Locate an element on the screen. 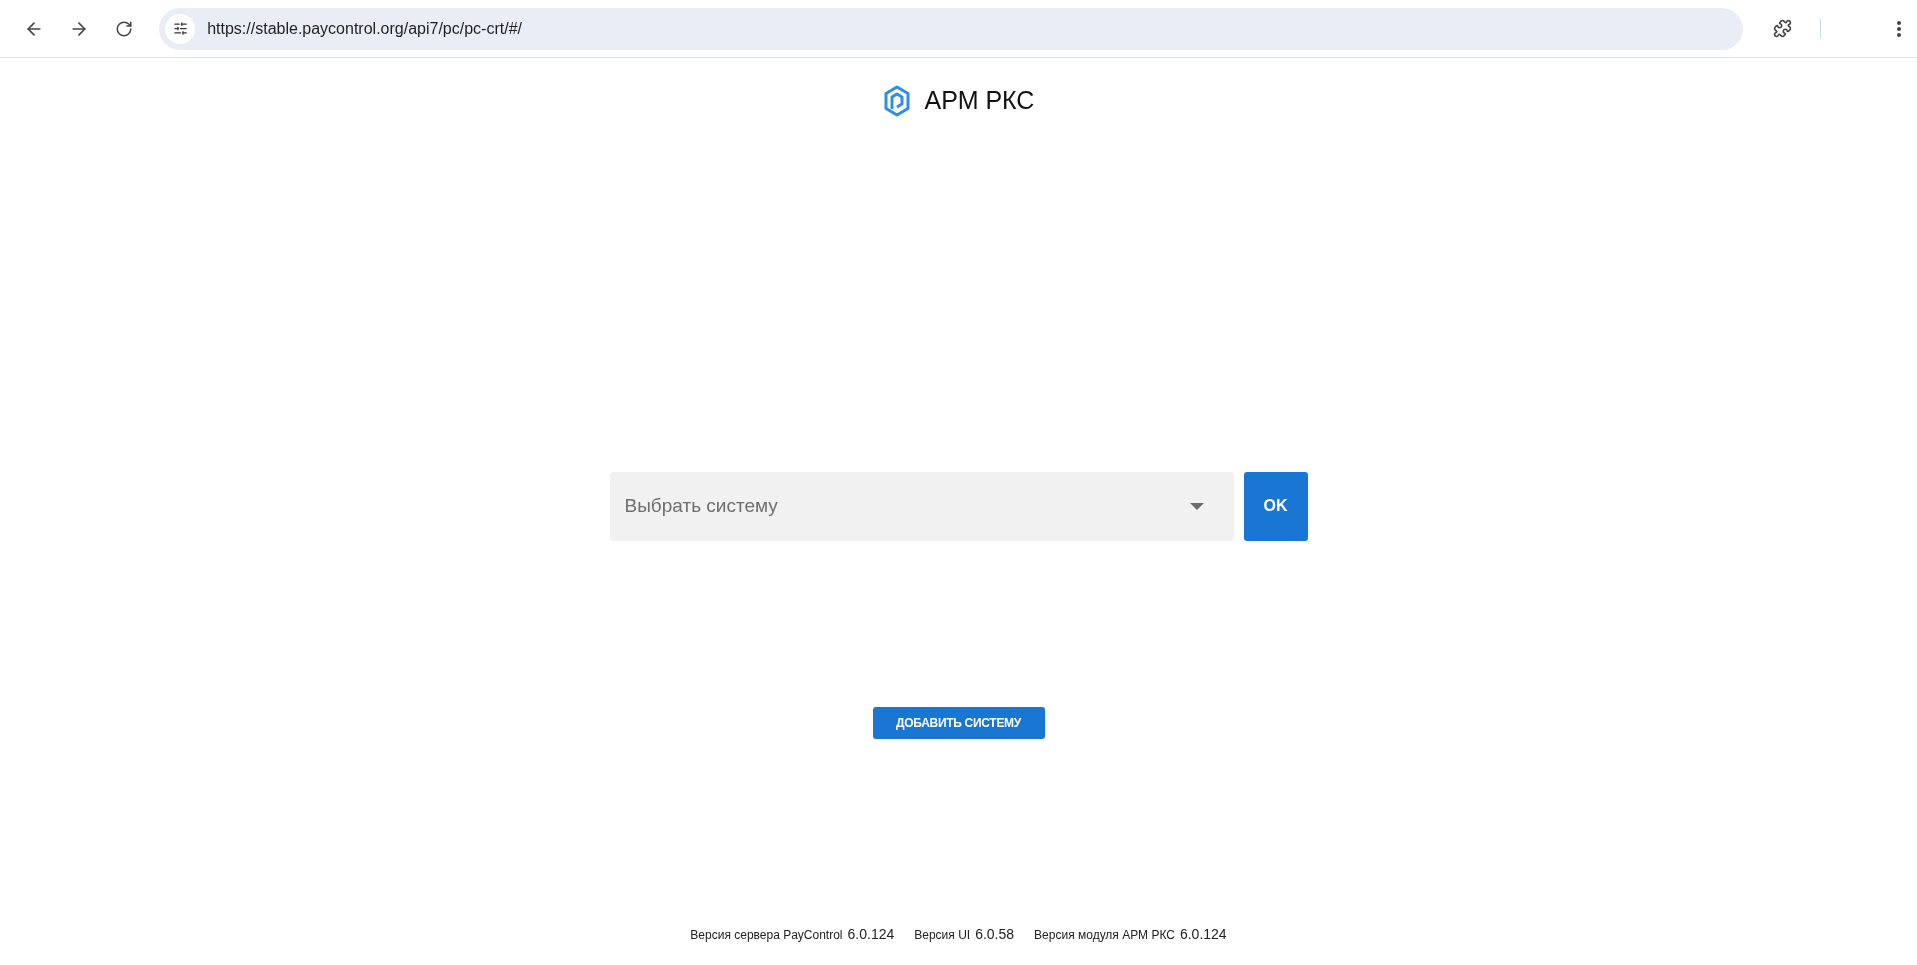 The width and height of the screenshot is (1917, 965). version-number: 6.0.58 is located at coordinates (995, 934).